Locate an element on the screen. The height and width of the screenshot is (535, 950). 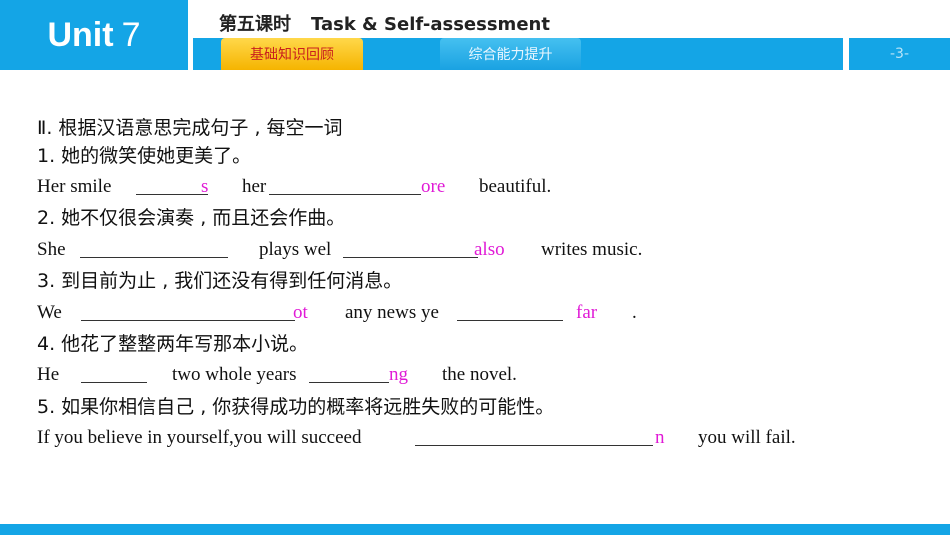
item-4-sentence: He two whole years ng the novel. is located at coordinates (487, 375).